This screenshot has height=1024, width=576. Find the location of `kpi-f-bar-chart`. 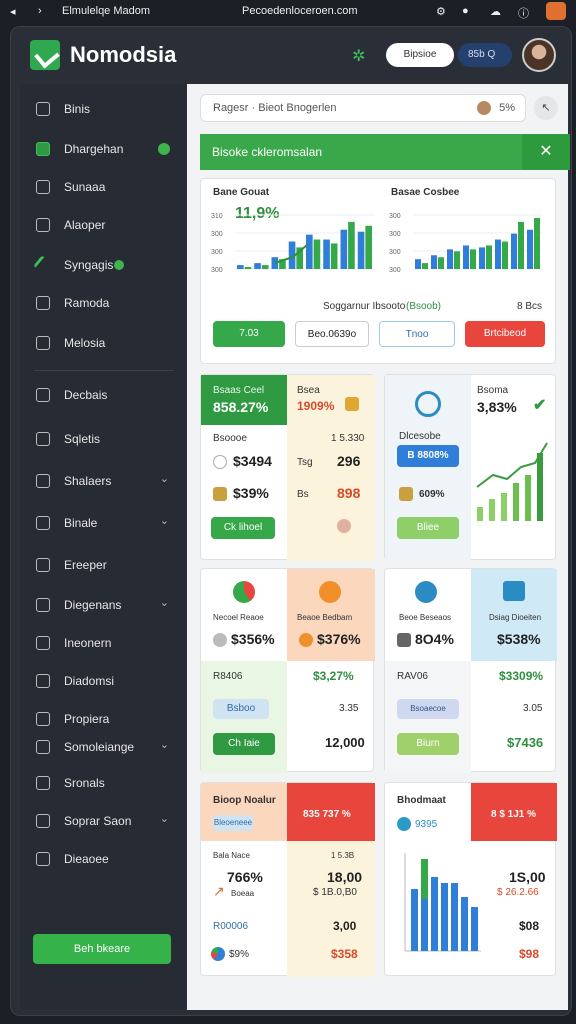

kpi-f-bar-chart is located at coordinates (442, 902).